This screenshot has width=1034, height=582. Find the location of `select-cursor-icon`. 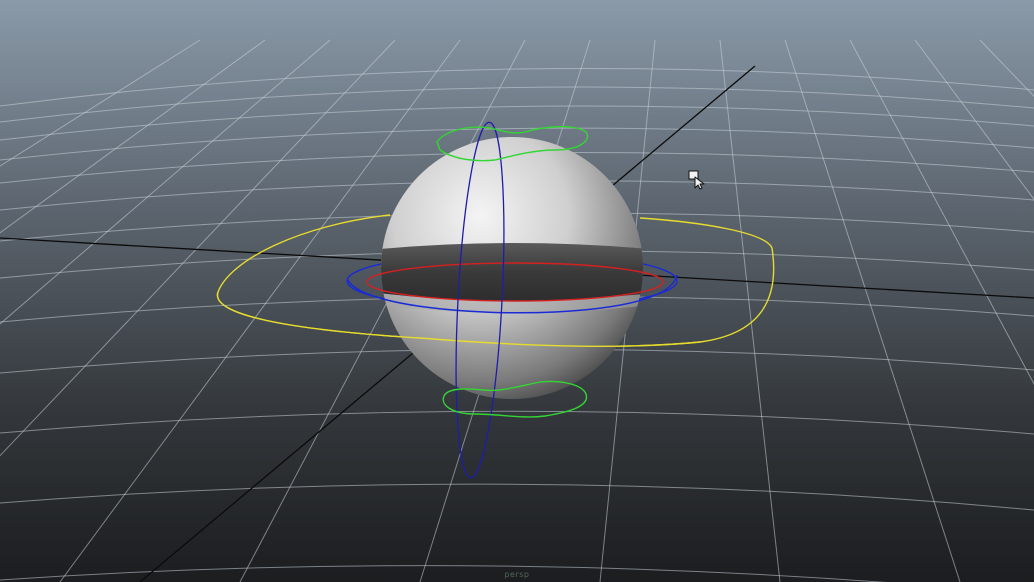

select-cursor-icon is located at coordinates (696, 180).